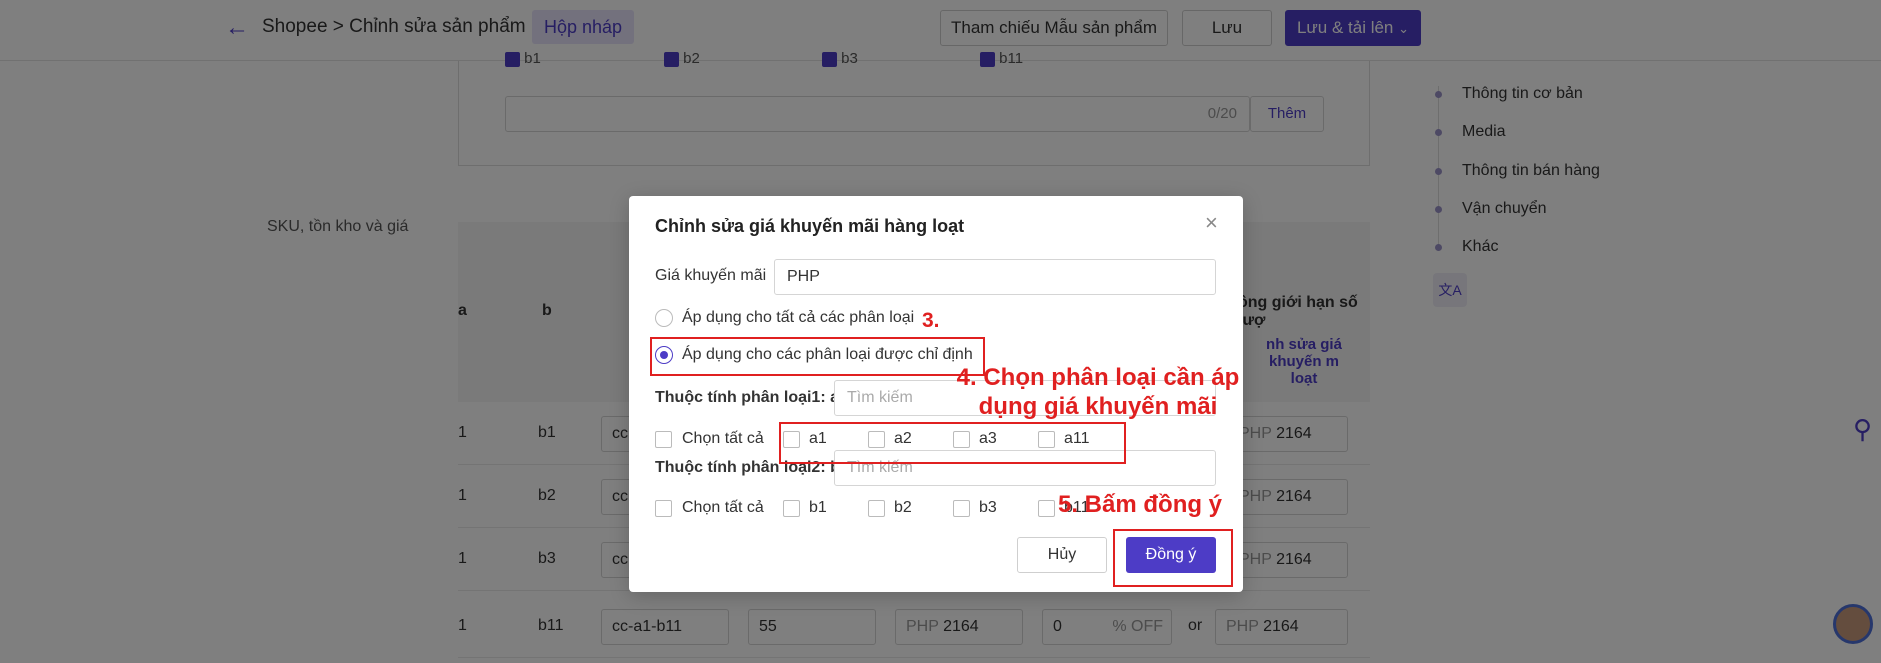 Image resolution: width=1881 pixels, height=663 pixels. Describe the element at coordinates (1062, 555) in the screenshot. I see `cancel-button: Hủy` at that location.